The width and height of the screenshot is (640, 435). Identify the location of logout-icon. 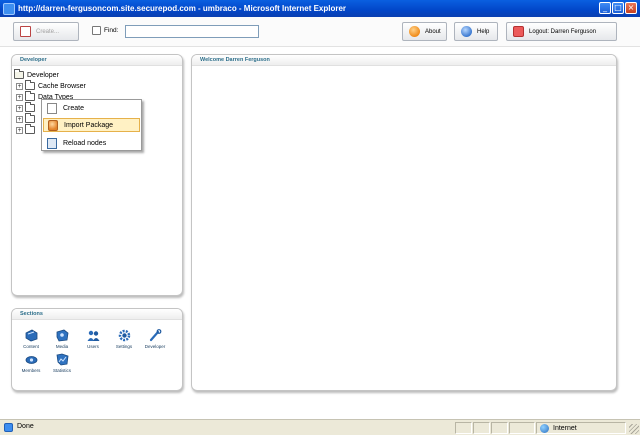
(518, 31).